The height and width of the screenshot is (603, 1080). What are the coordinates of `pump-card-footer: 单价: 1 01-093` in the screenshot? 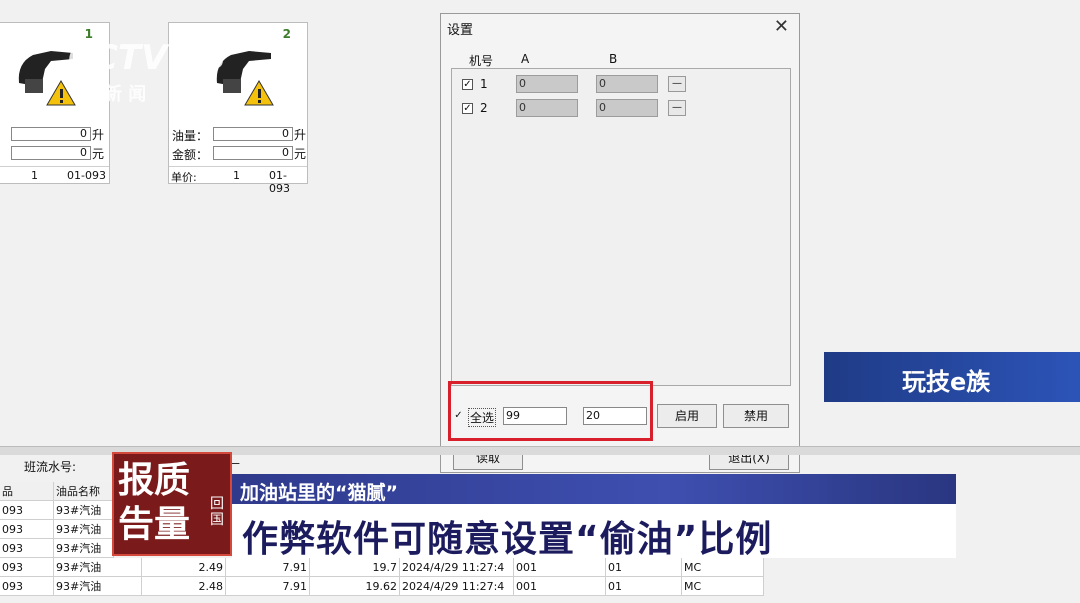 It's located at (238, 180).